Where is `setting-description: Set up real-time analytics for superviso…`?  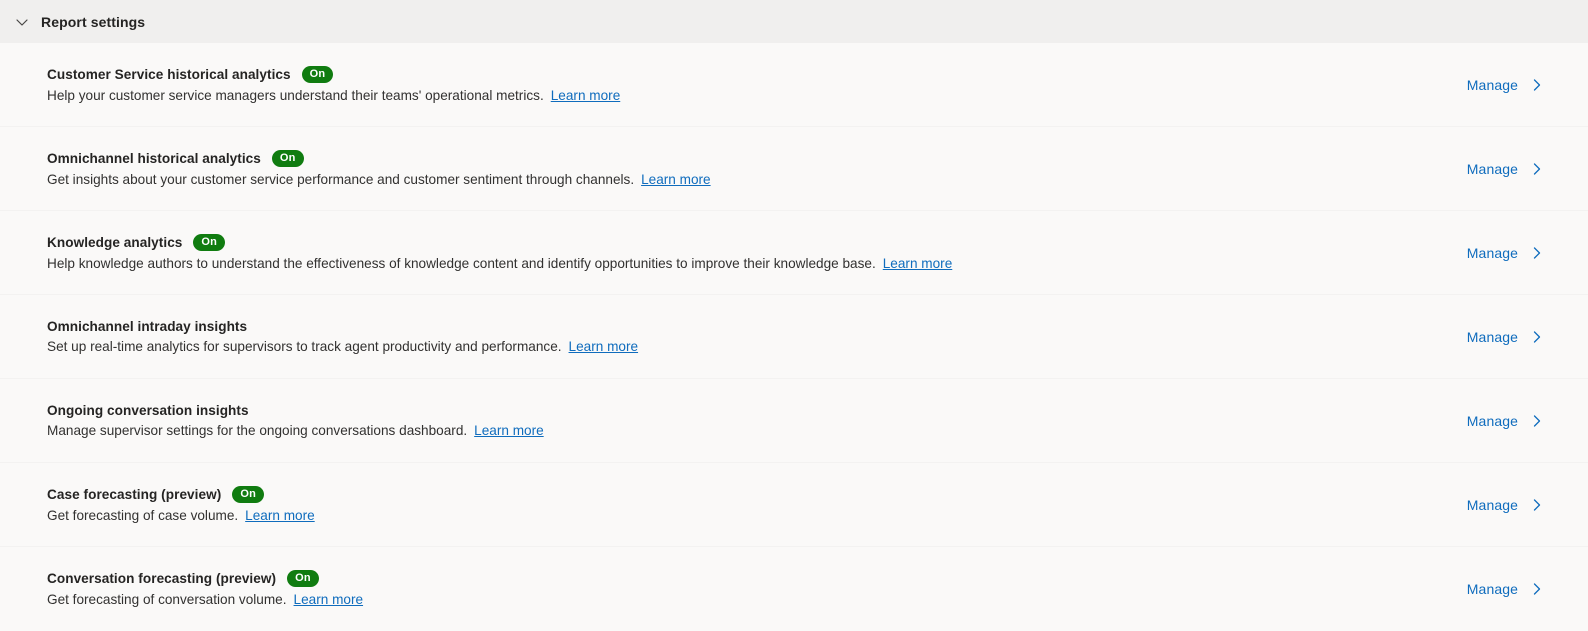
setting-description: Set up real-time analytics for superviso… is located at coordinates (342, 346).